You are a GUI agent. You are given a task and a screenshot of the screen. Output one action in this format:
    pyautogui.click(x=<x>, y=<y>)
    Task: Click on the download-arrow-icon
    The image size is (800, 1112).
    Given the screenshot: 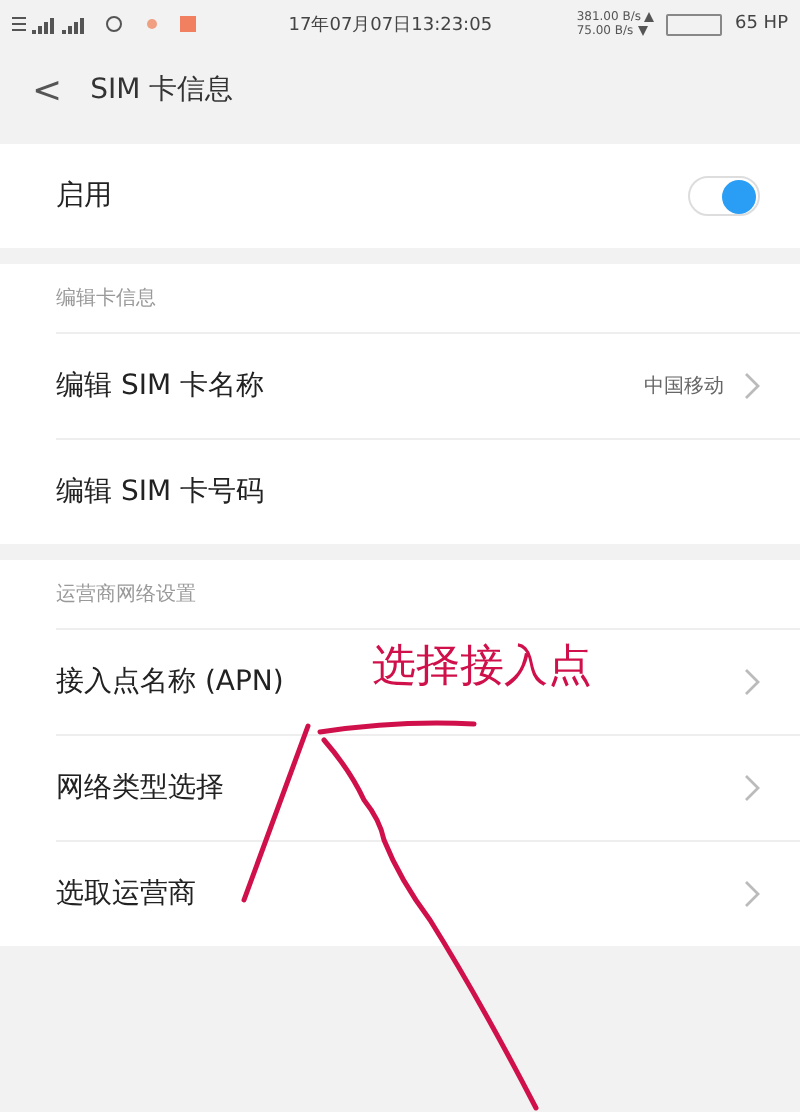 What is the action you would take?
    pyautogui.click(x=642, y=31)
    